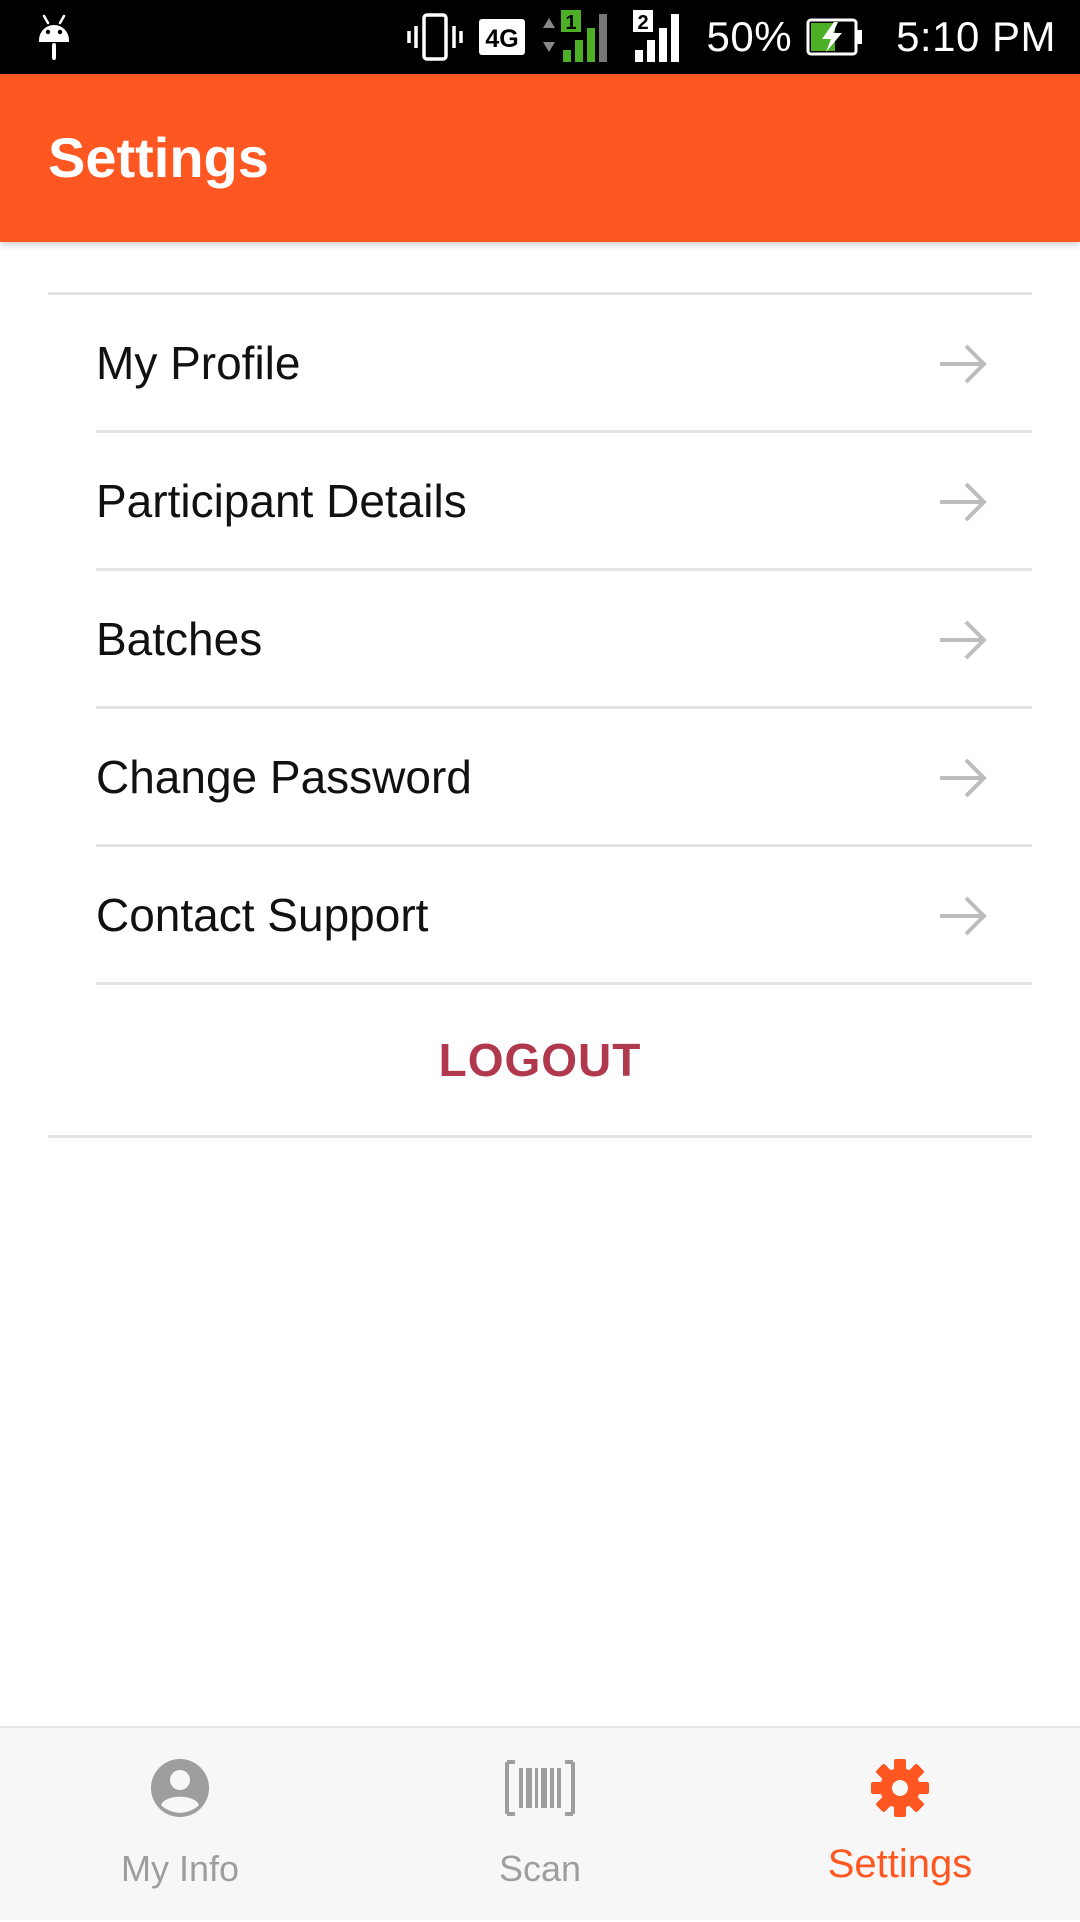 The height and width of the screenshot is (1922, 1080). Describe the element at coordinates (564, 640) in the screenshot. I see `settings-item-batches: Batches` at that location.